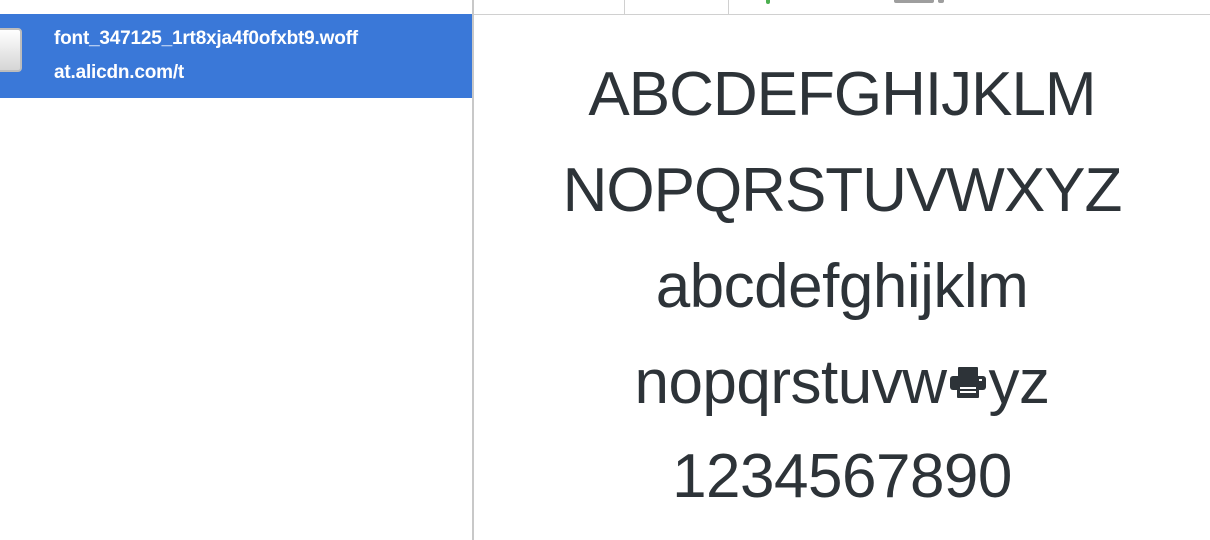 The image size is (1210, 540). I want to click on request-host: at.alicdn.com/t, so click(119, 72).